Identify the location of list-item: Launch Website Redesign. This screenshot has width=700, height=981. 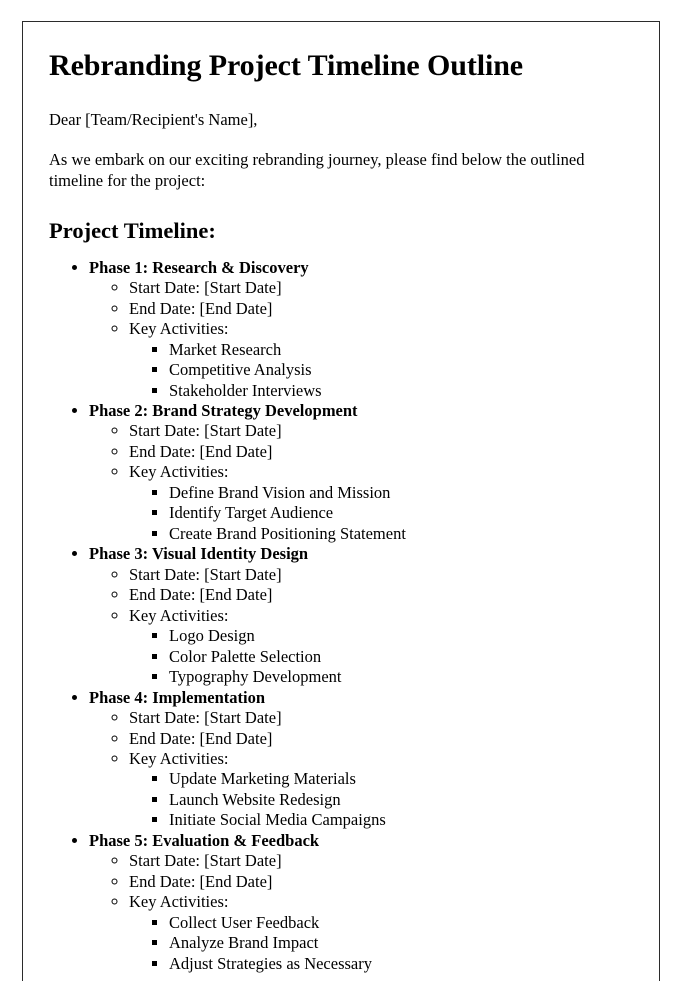
(397, 800).